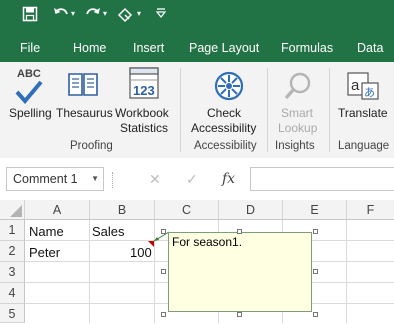  What do you see at coordinates (315, 271) in the screenshot?
I see `resize-handle-e` at bounding box center [315, 271].